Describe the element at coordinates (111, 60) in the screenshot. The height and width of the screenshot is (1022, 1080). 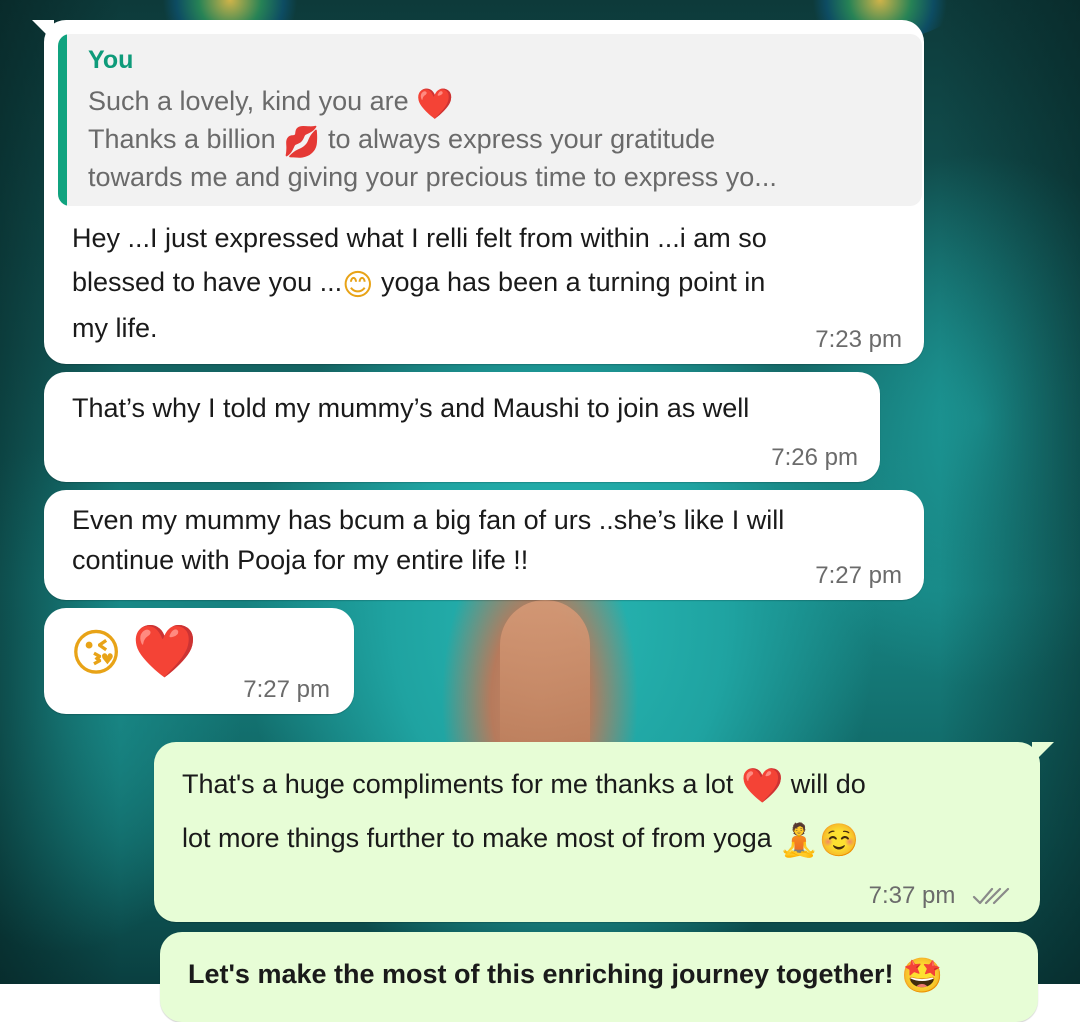
I see `quote-author: You` at that location.